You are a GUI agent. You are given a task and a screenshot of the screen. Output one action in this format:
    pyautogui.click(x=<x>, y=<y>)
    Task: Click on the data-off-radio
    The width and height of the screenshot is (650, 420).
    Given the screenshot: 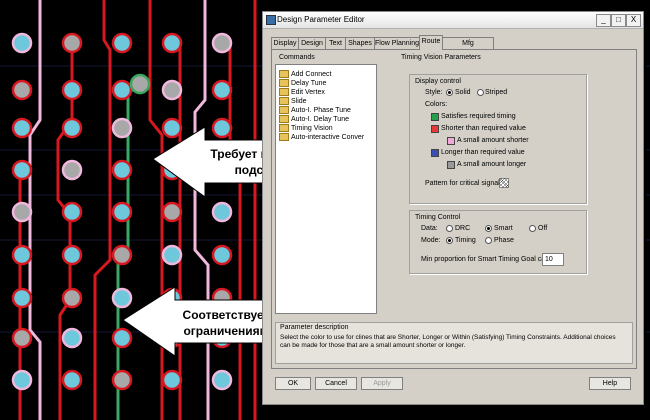 What is the action you would take?
    pyautogui.click(x=532, y=228)
    